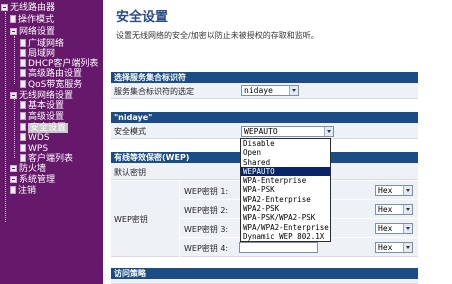 Image resolution: width=452 pixels, height=284 pixels. I want to click on wep-key-3-label: WEP密钥 3:, so click(206, 229).